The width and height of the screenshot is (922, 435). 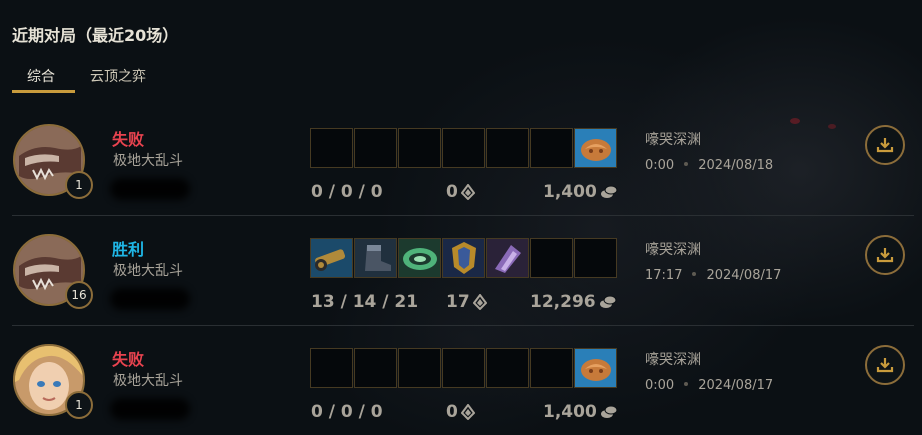 I want to click on page-title: 近期对局（最近20场）, so click(x=95, y=35).